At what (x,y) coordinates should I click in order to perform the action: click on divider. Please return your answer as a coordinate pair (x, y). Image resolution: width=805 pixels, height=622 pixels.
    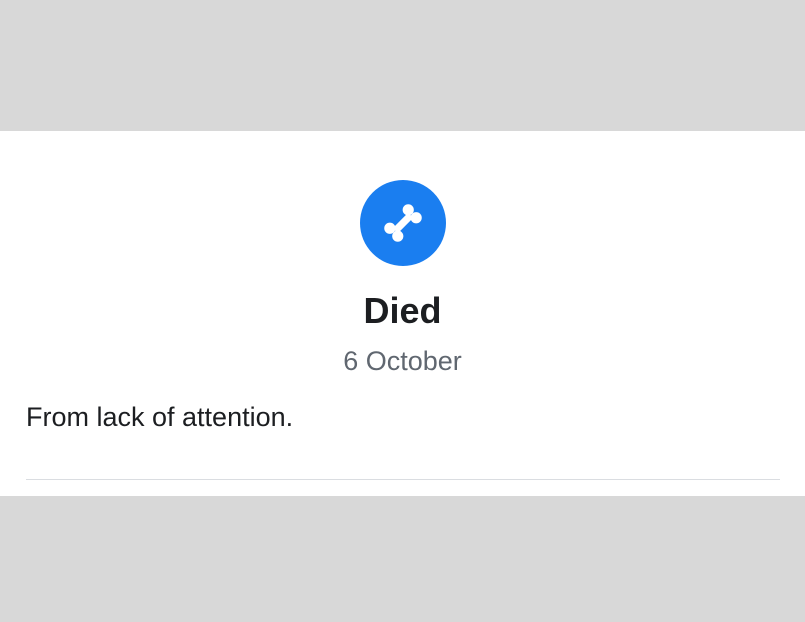
    Looking at the image, I should click on (403, 479).